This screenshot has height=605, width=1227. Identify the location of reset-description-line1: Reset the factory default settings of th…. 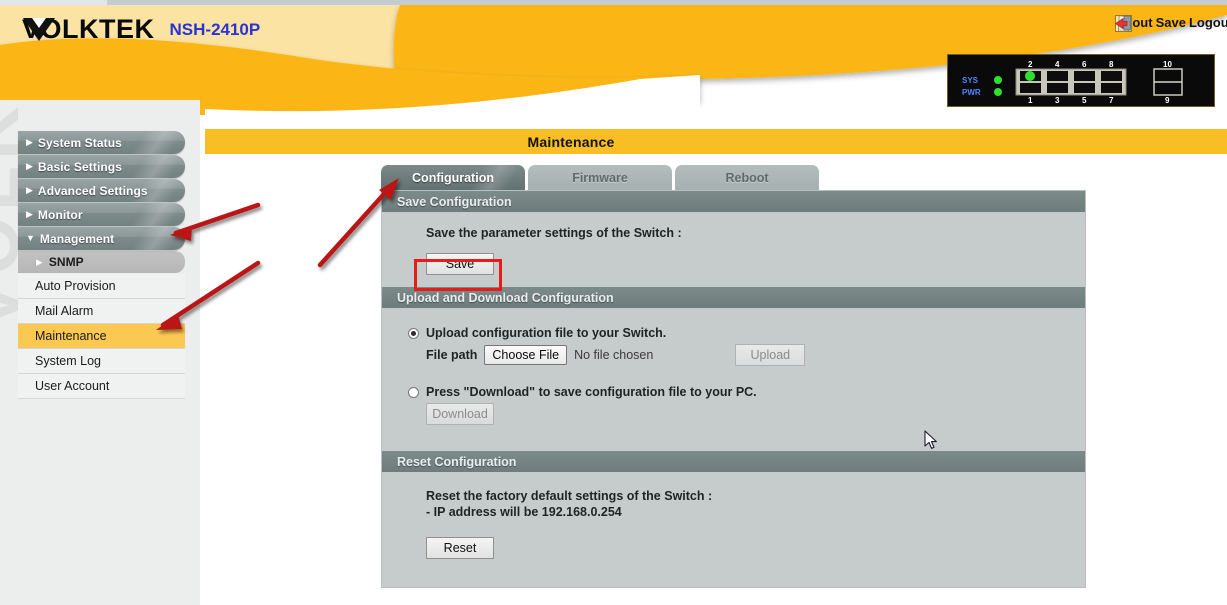
(569, 496).